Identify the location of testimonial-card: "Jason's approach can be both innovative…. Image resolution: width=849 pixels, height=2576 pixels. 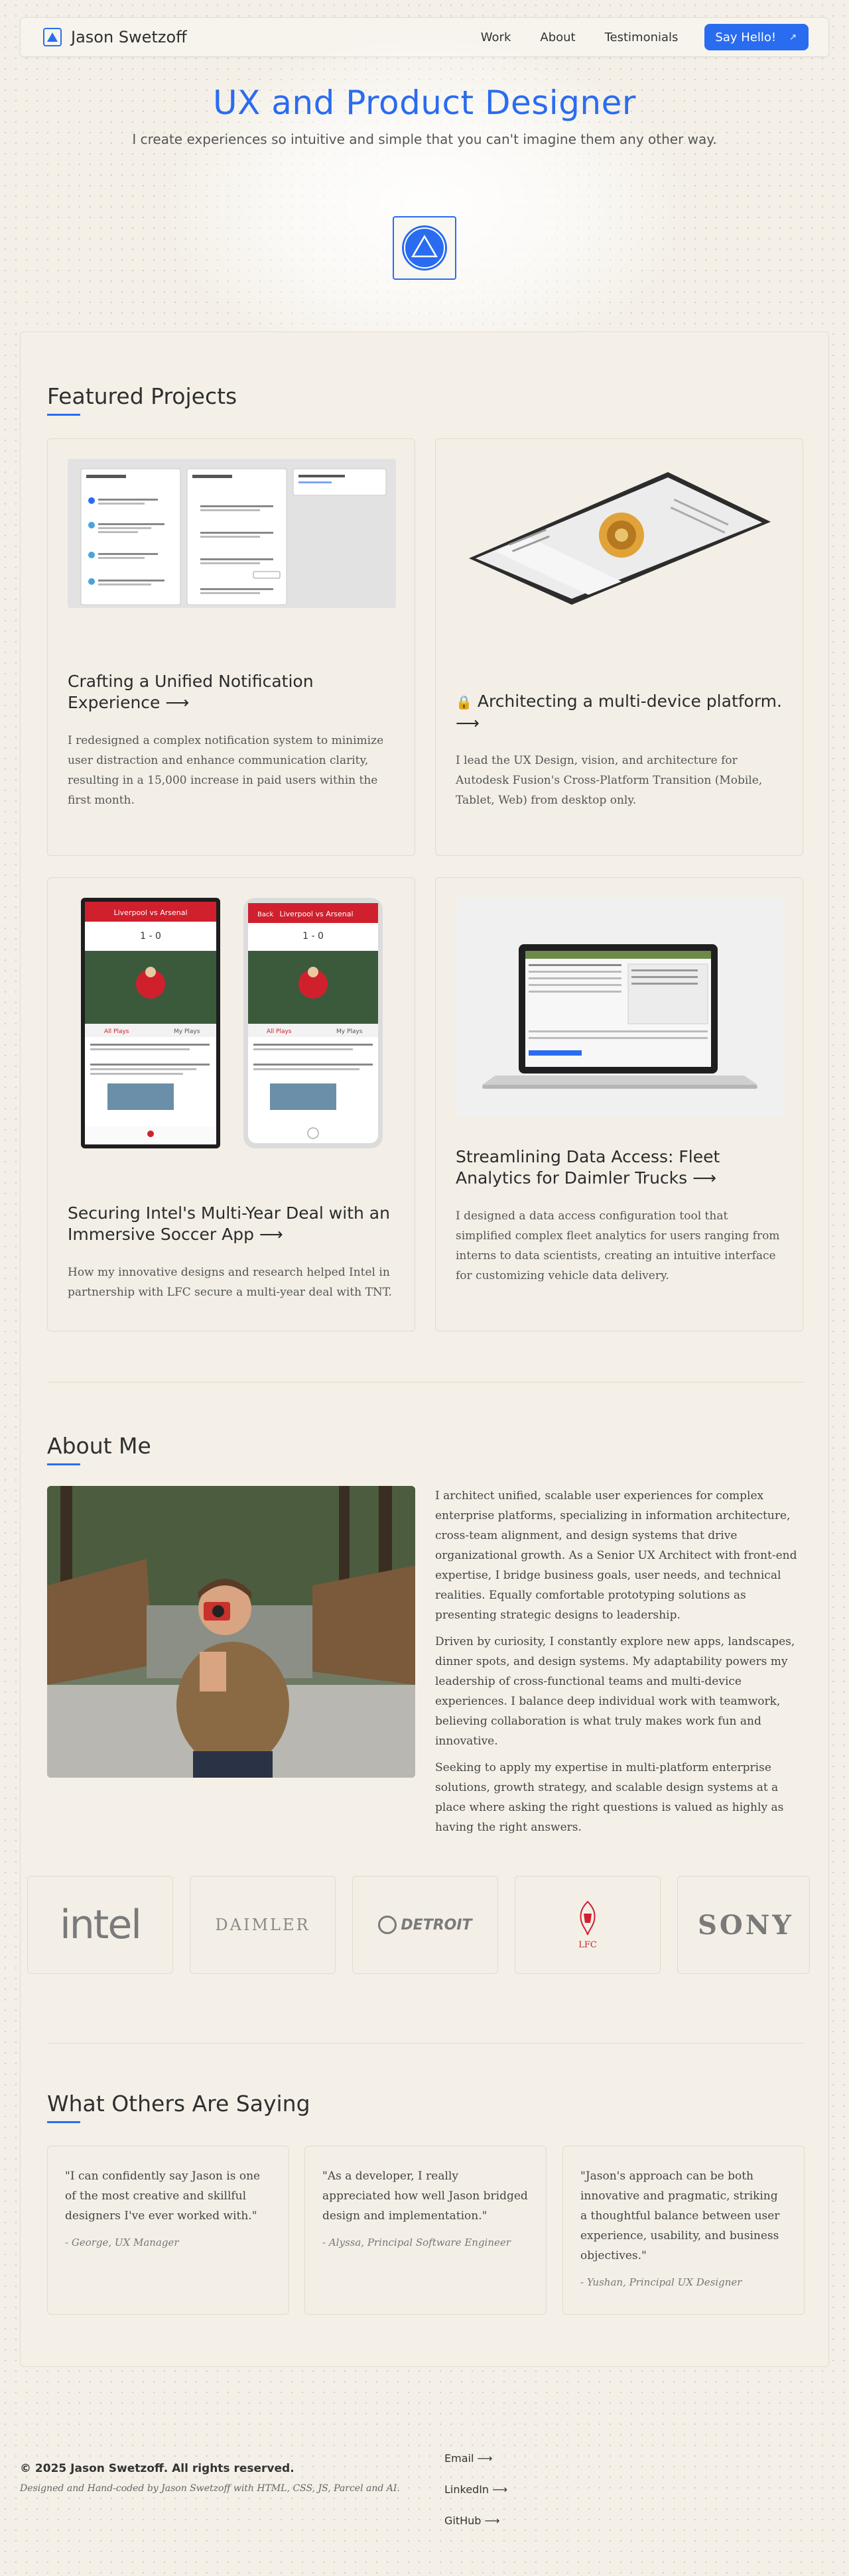
(684, 2230).